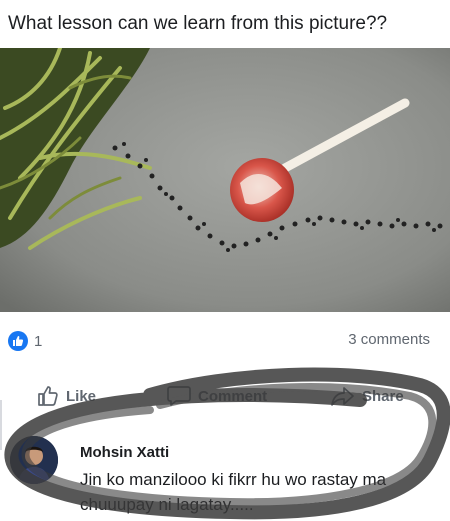  I want to click on divider, so click(1, 425).